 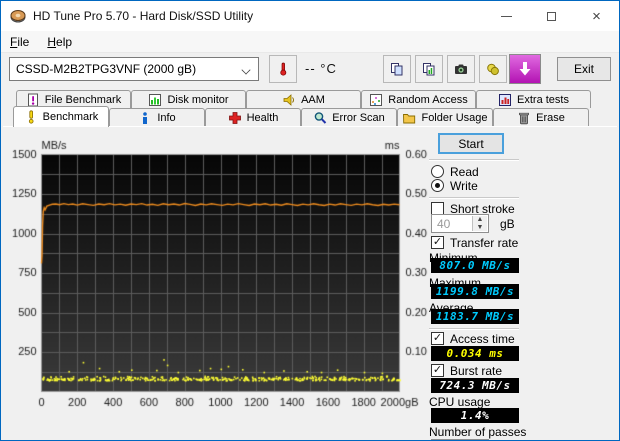 What do you see at coordinates (476, 371) in the screenshot?
I see `burst-rate-label: Burst rate` at bounding box center [476, 371].